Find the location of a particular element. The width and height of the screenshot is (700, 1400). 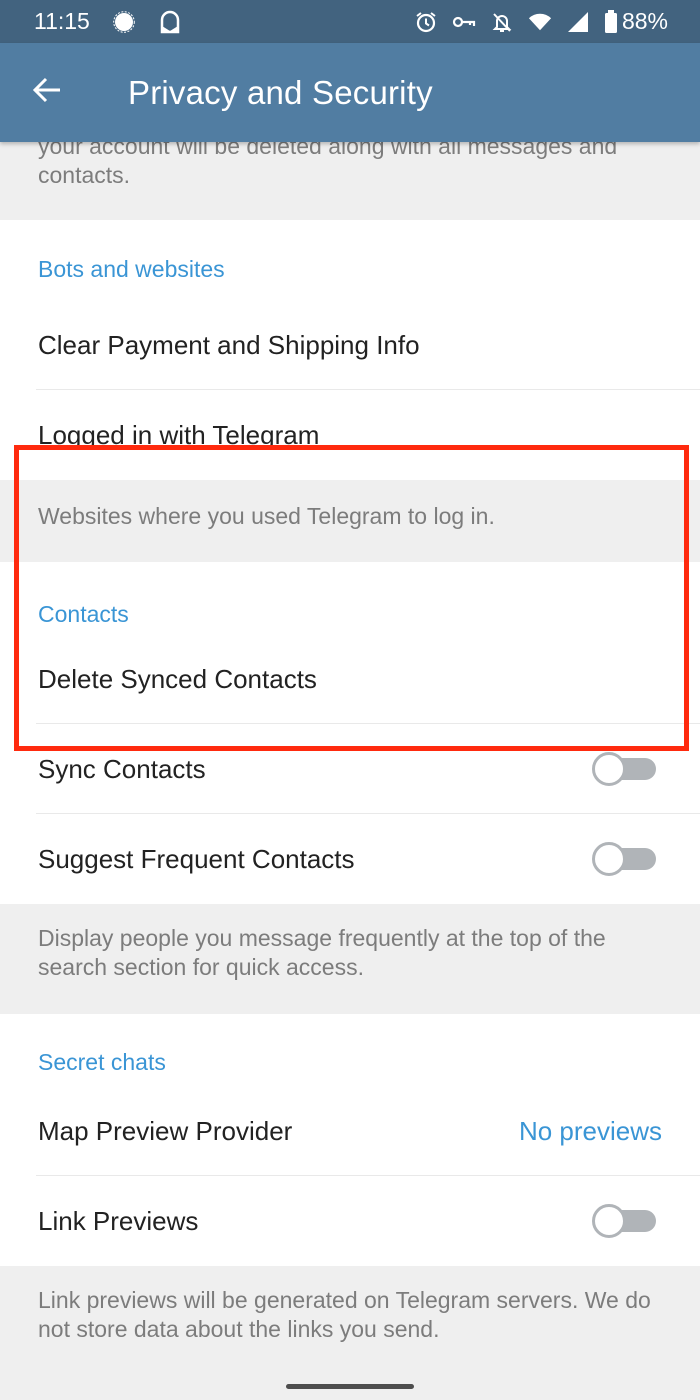

map-preview-value: No previews is located at coordinates (590, 1131).